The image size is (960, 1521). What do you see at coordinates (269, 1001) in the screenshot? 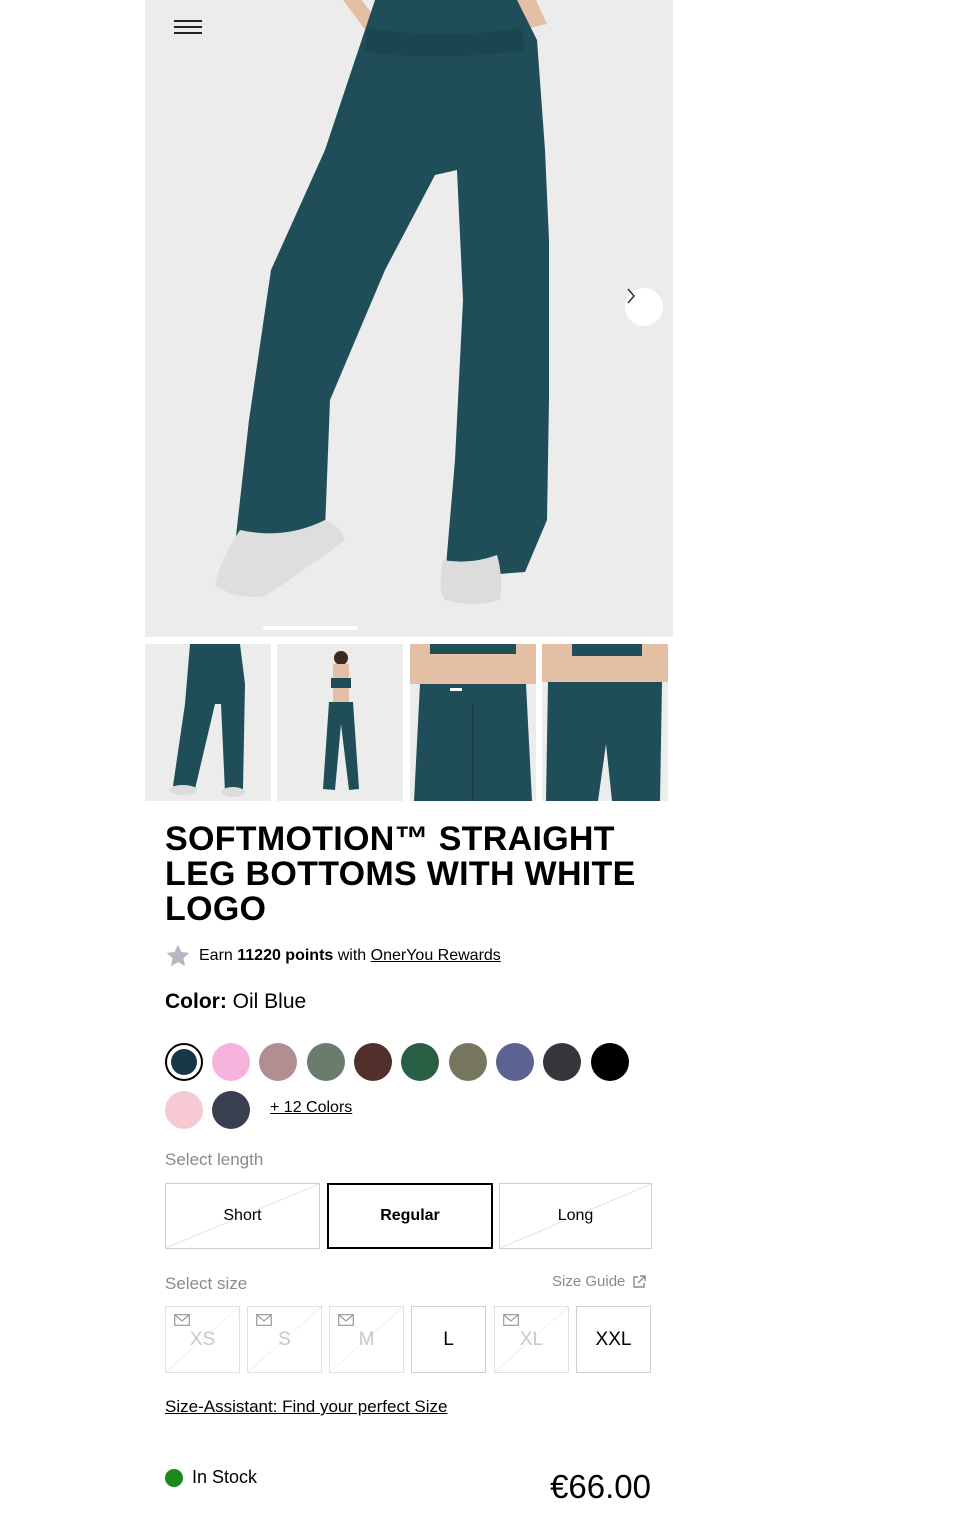
I see `color-value: Oil Blue` at bounding box center [269, 1001].